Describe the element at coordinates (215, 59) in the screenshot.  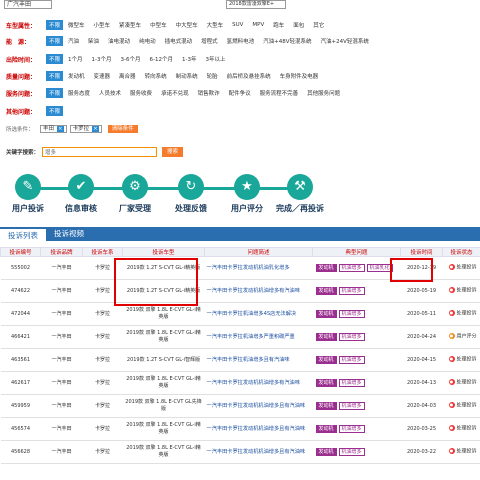
I see `filter-option: 3年以上` at that location.